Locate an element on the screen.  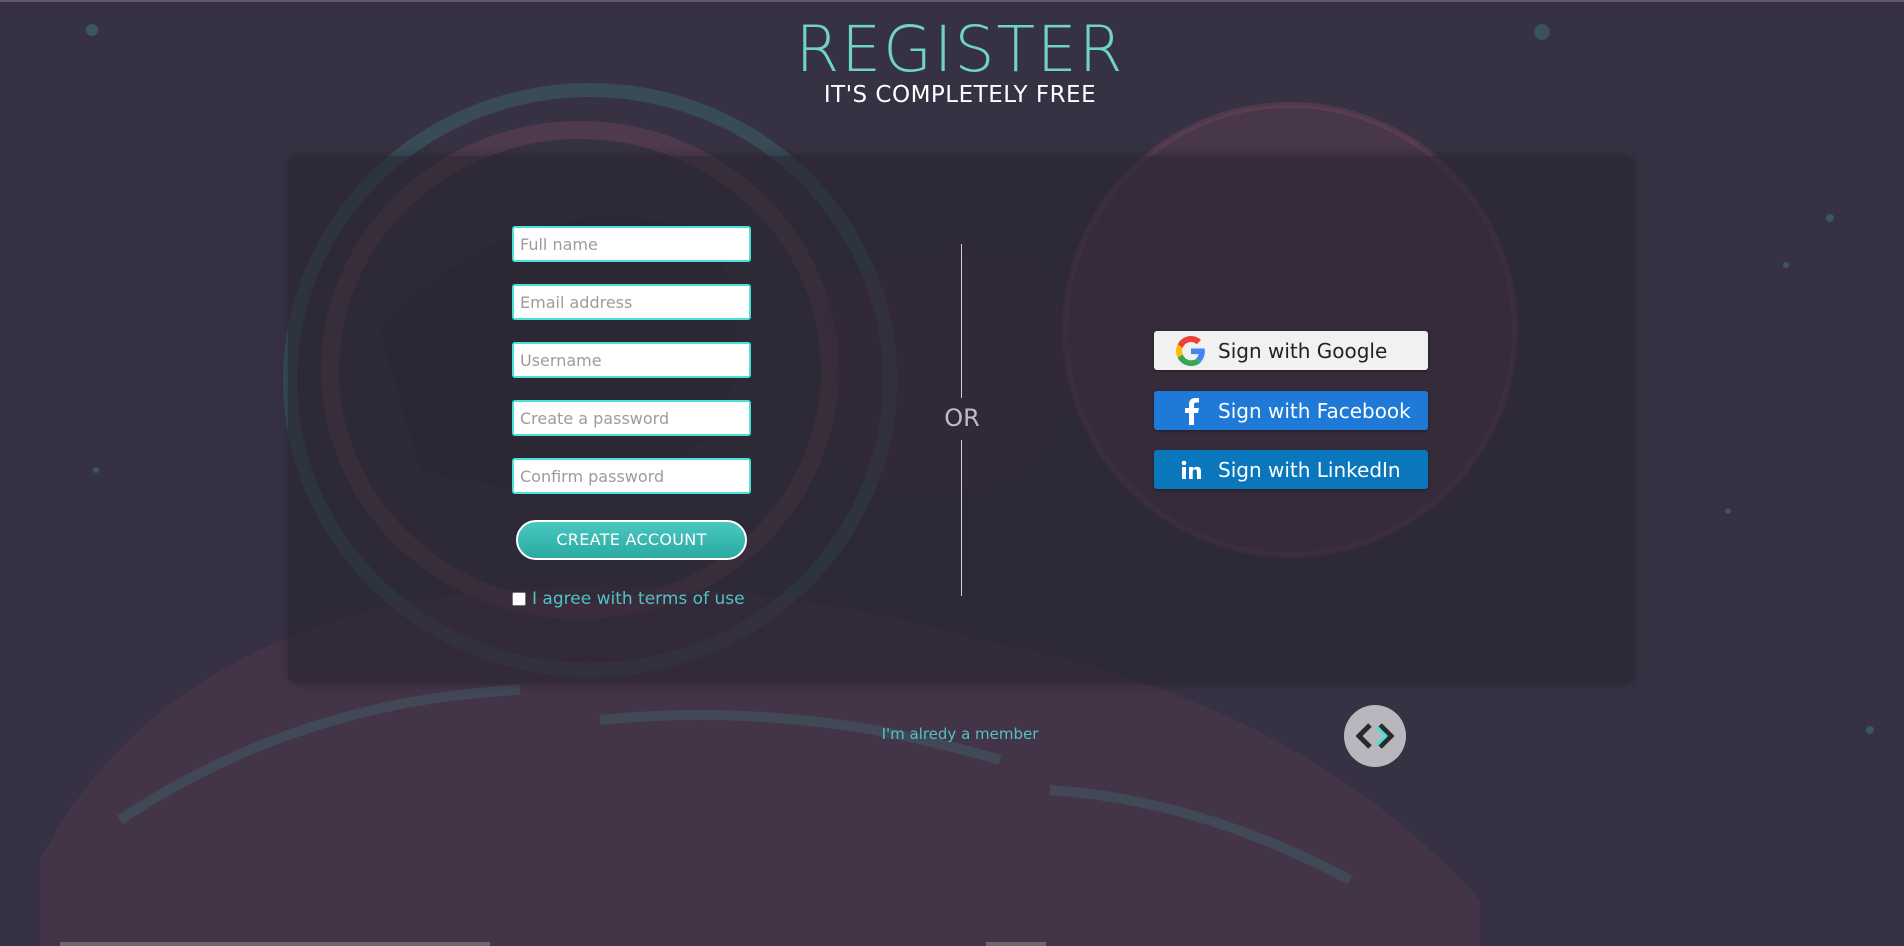
bottom-scroll-indicator is located at coordinates (275, 944).